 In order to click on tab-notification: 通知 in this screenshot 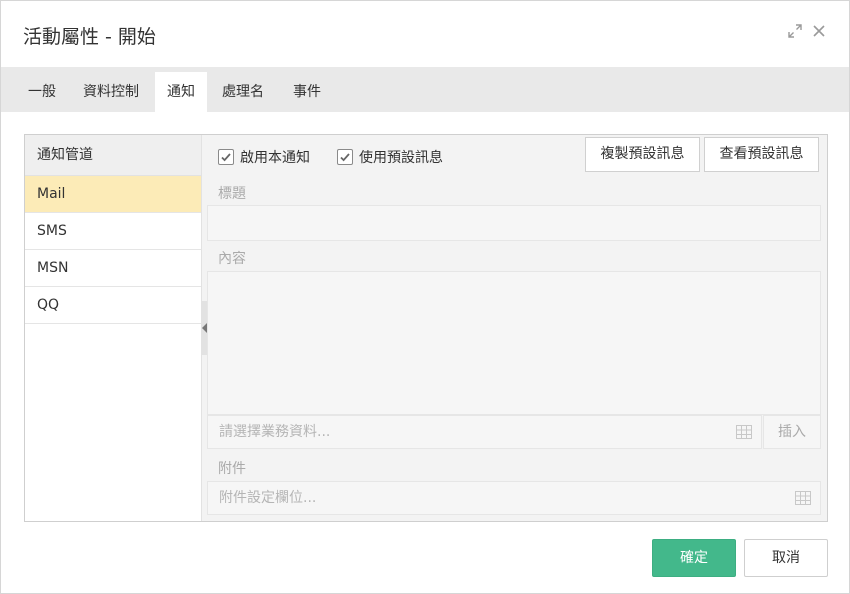, I will do `click(181, 92)`.